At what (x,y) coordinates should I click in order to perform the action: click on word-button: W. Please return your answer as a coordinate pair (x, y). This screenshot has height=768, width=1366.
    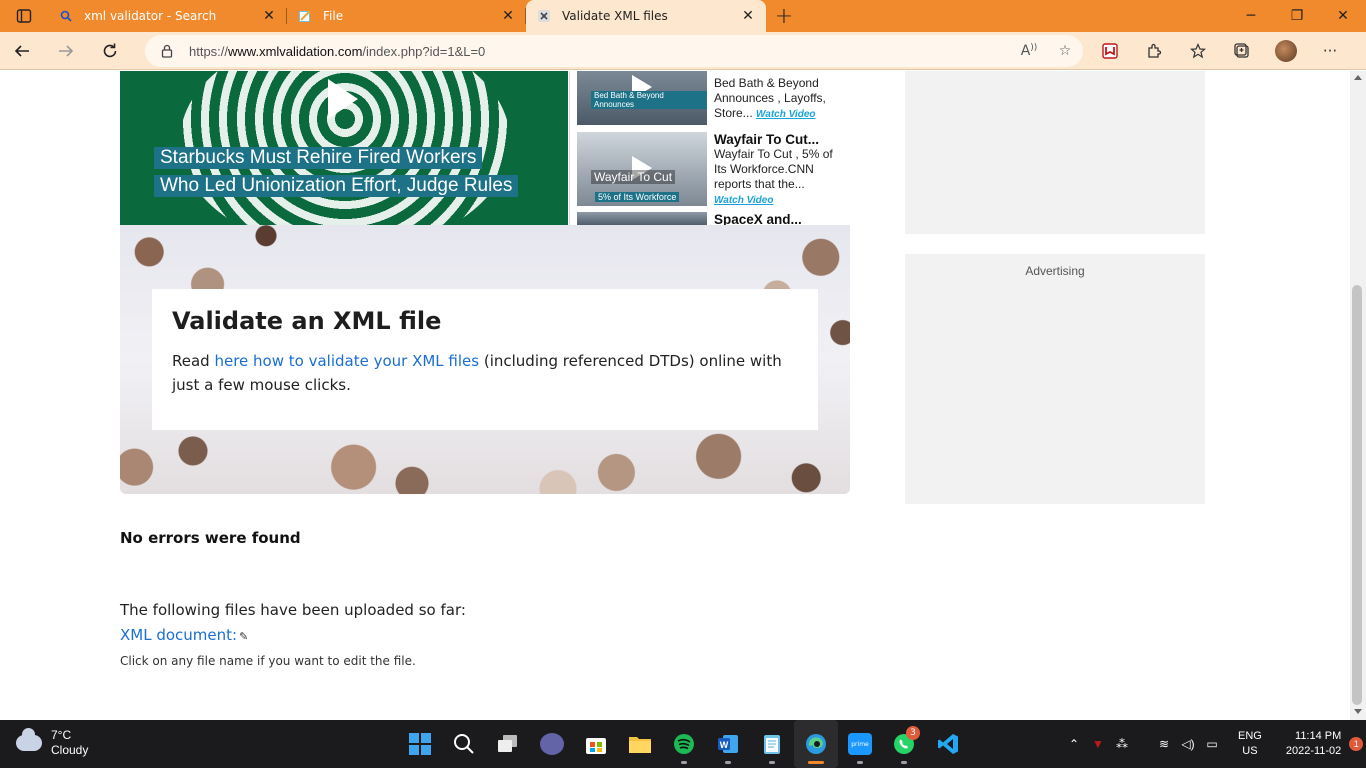
    Looking at the image, I should click on (728, 744).